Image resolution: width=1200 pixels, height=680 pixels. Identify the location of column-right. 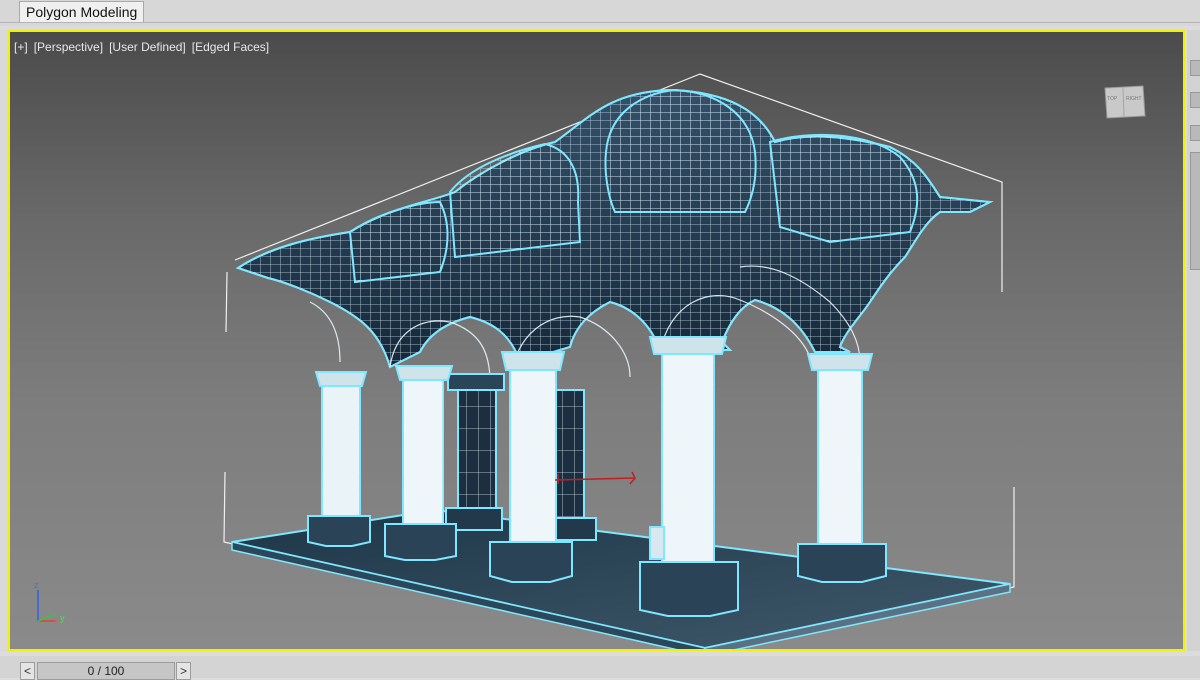
(842, 468).